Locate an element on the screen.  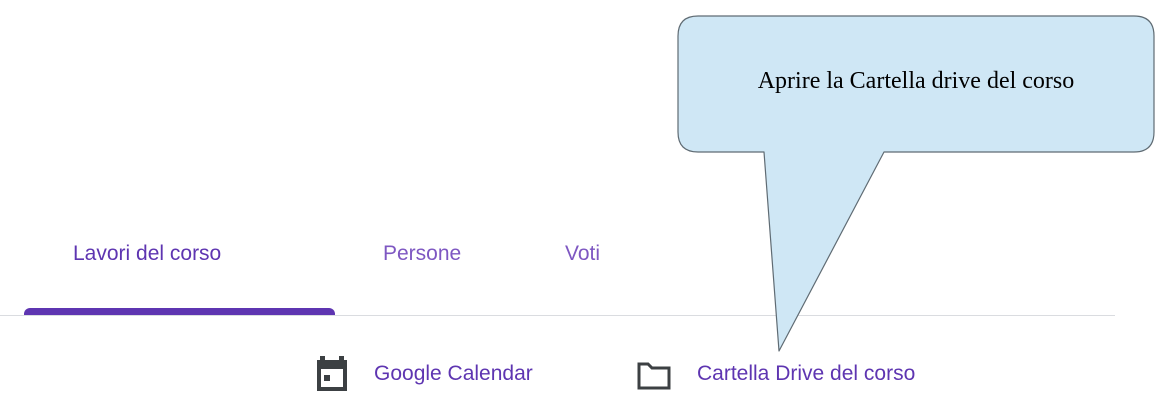
tab-bar-divider is located at coordinates (557, 315).